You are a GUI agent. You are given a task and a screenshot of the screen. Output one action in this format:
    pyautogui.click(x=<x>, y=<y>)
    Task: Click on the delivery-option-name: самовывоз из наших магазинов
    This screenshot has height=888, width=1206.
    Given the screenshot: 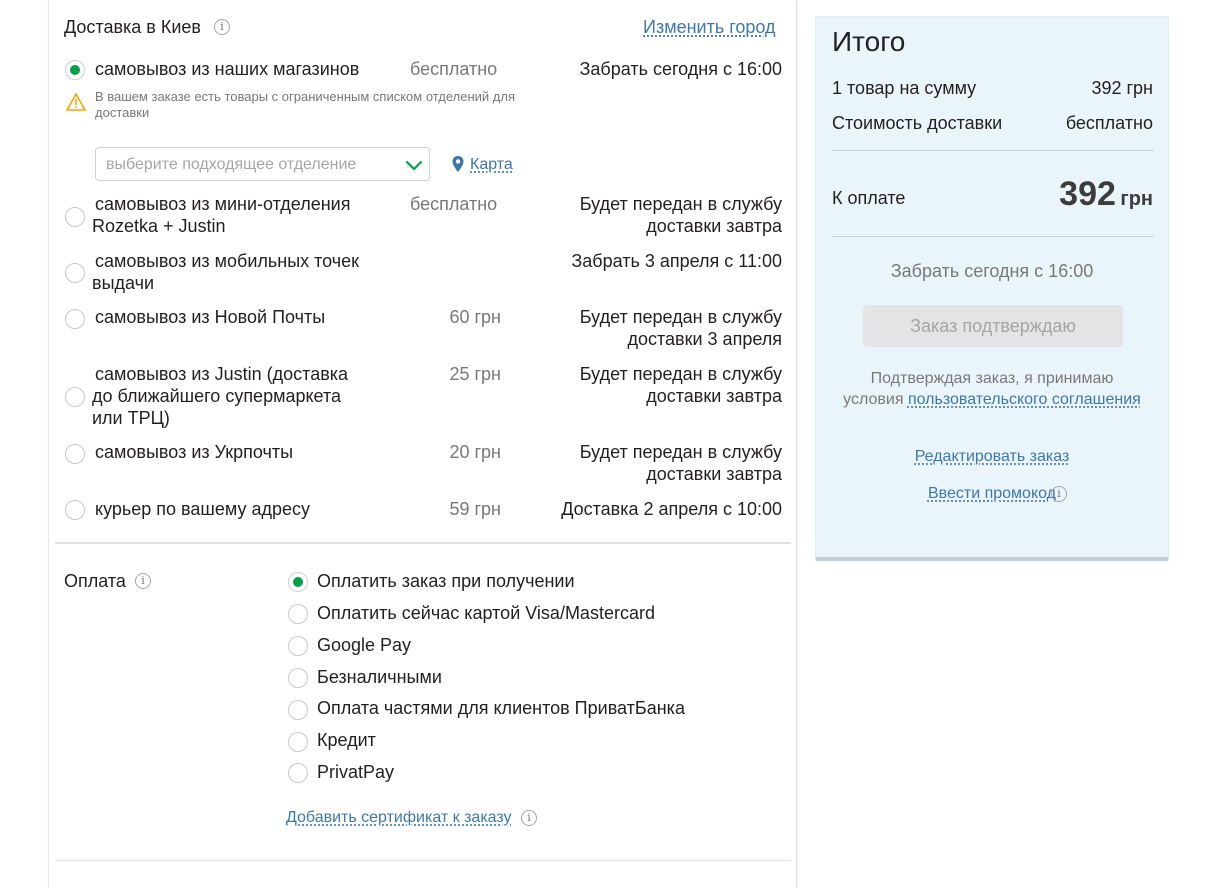 What is the action you would take?
    pyautogui.click(x=227, y=69)
    